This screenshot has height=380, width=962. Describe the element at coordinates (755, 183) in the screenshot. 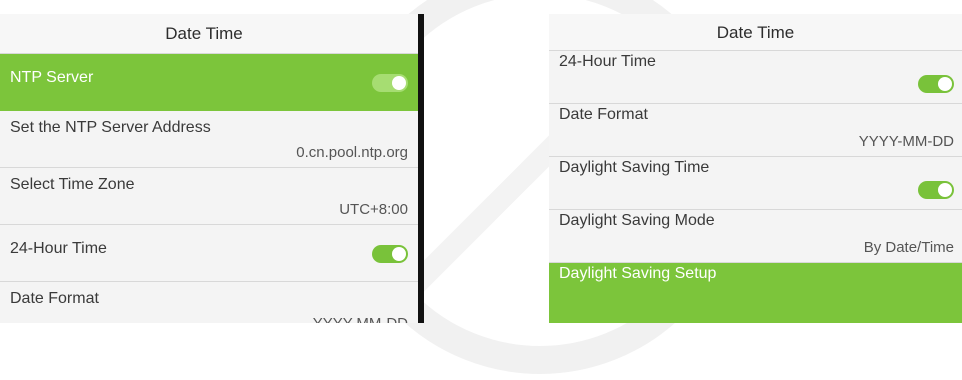

I see `menu-item-daylight-saving-time: Daylight Saving Time` at that location.